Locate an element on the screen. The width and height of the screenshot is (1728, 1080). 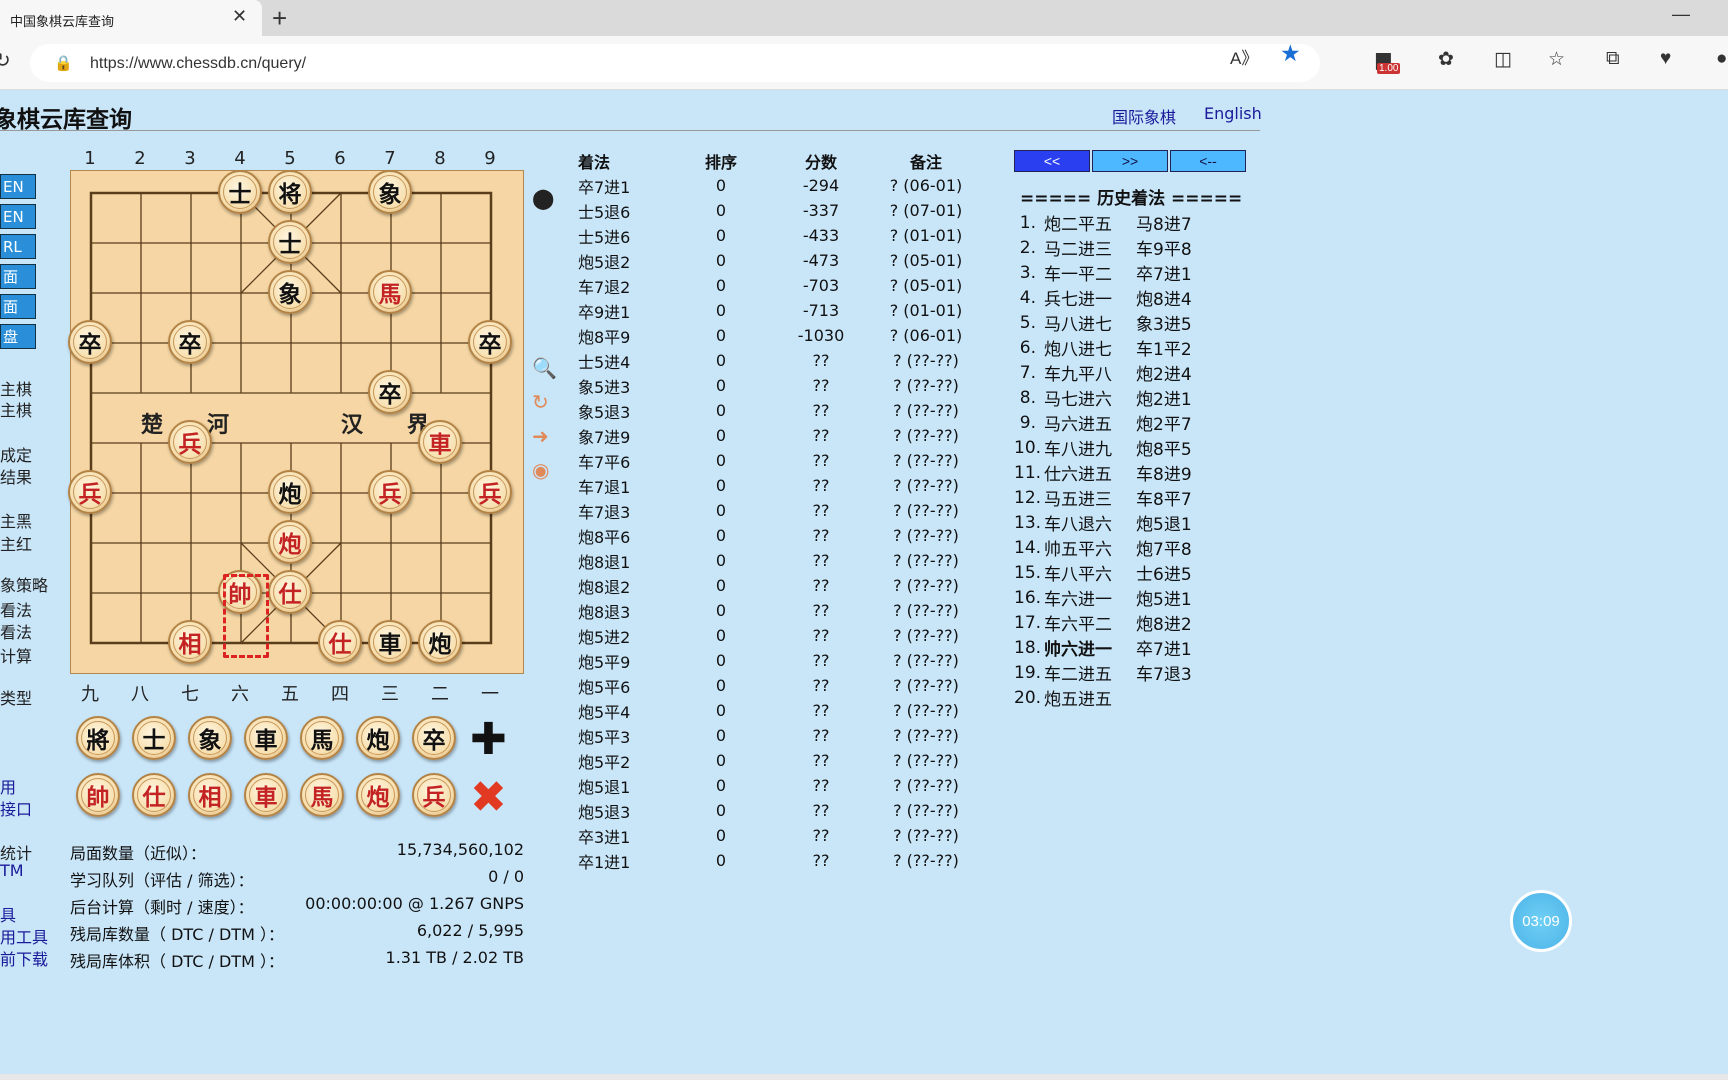
red-palette-piece: 炮 is located at coordinates (378, 795).